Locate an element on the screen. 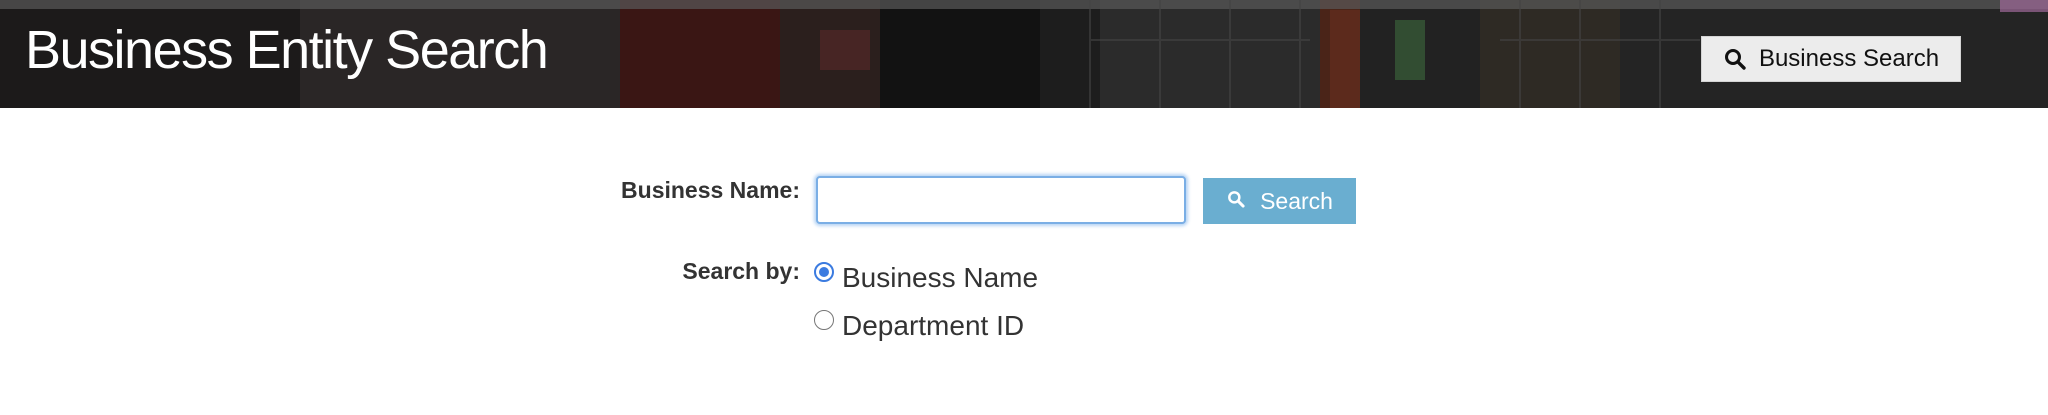  page-title: Business Entity Search is located at coordinates (287, 50).